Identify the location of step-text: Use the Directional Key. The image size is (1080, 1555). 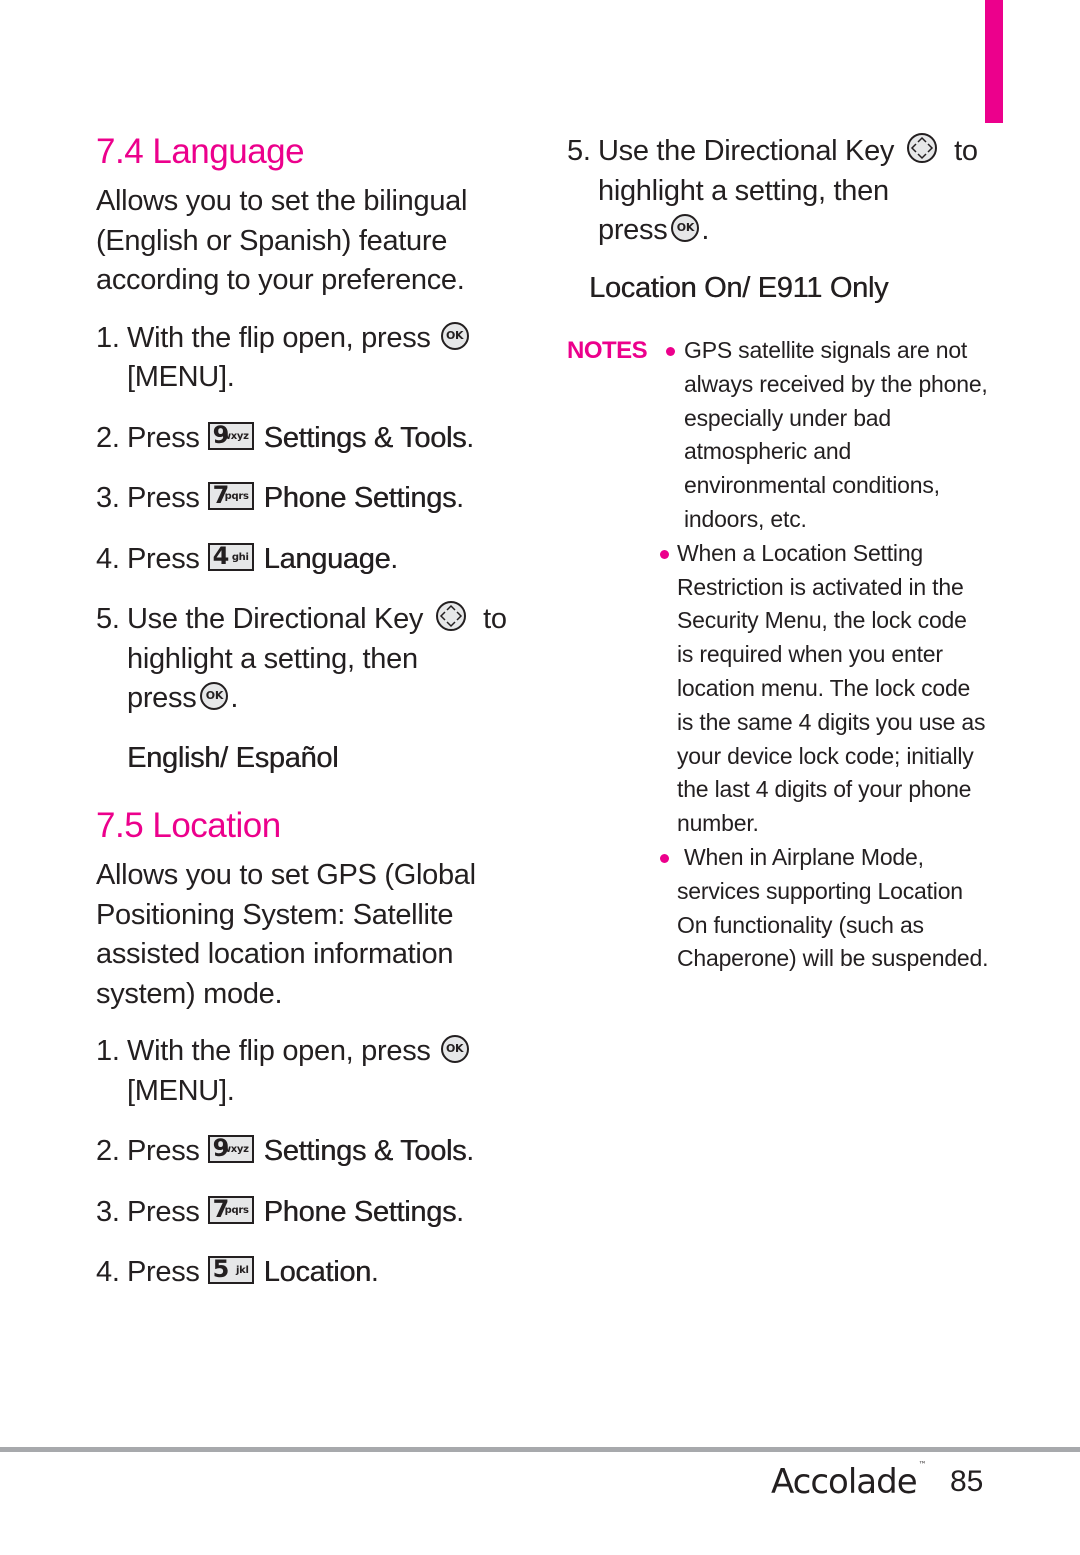
(746, 151).